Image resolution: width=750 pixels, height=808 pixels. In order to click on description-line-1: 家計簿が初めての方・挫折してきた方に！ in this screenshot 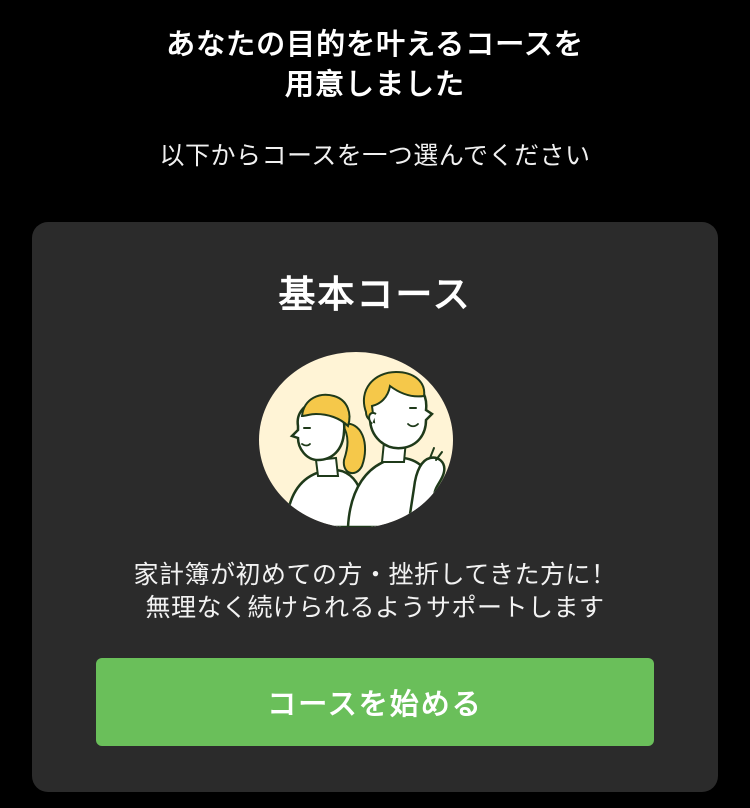, I will do `click(375, 574)`.